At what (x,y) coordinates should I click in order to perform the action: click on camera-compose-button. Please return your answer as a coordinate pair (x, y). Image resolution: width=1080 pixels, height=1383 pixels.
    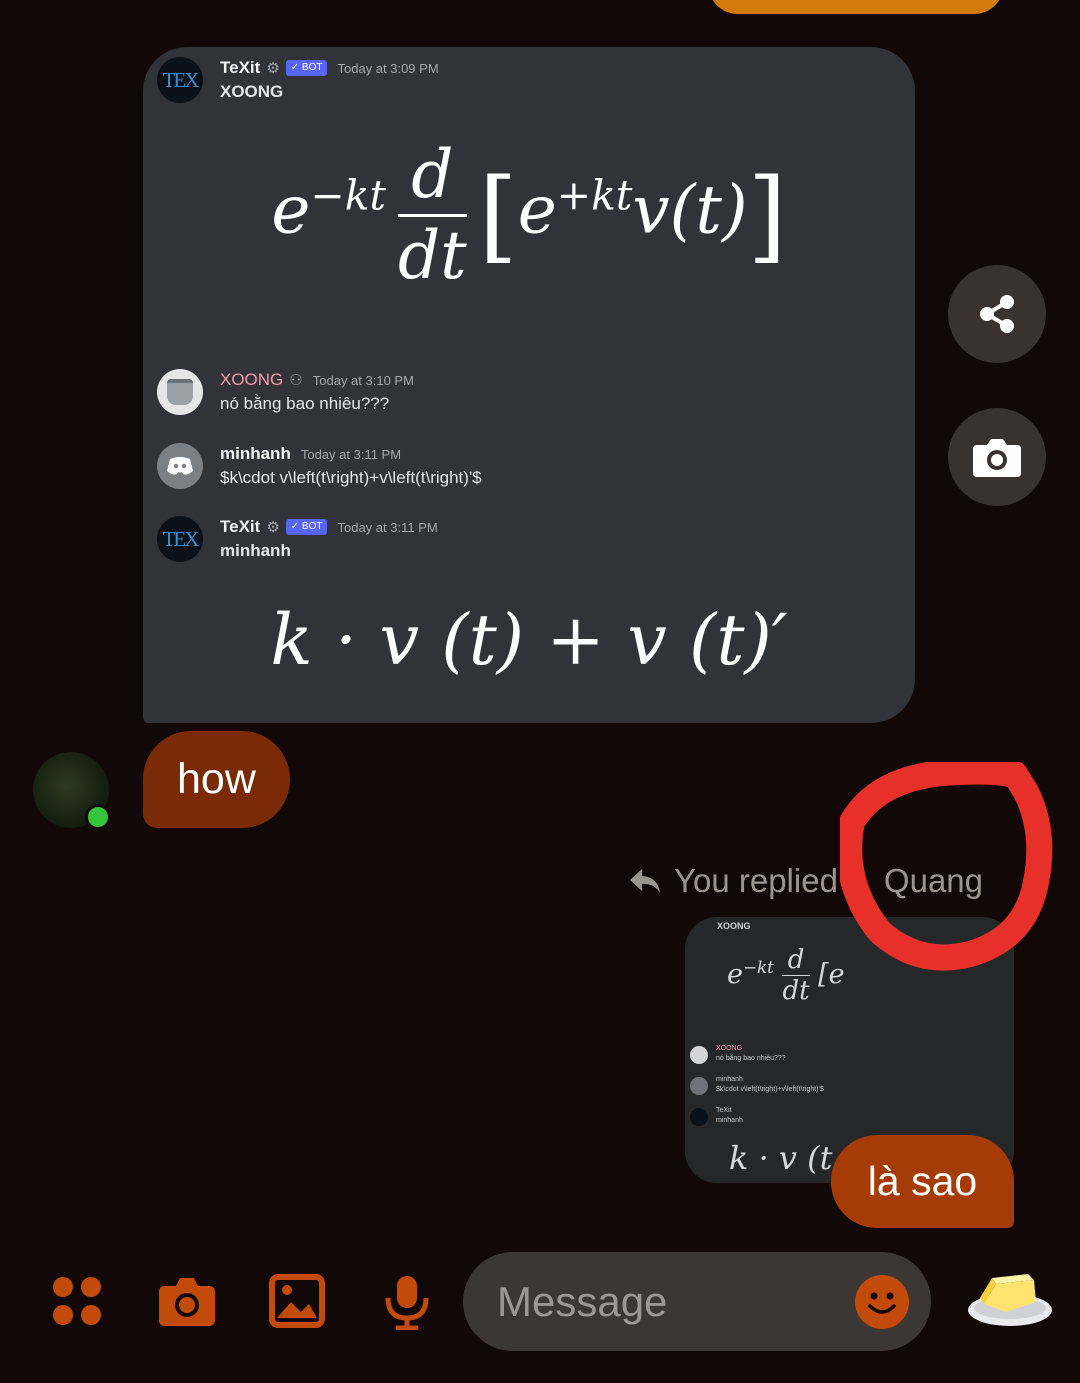
    Looking at the image, I should click on (187, 1303).